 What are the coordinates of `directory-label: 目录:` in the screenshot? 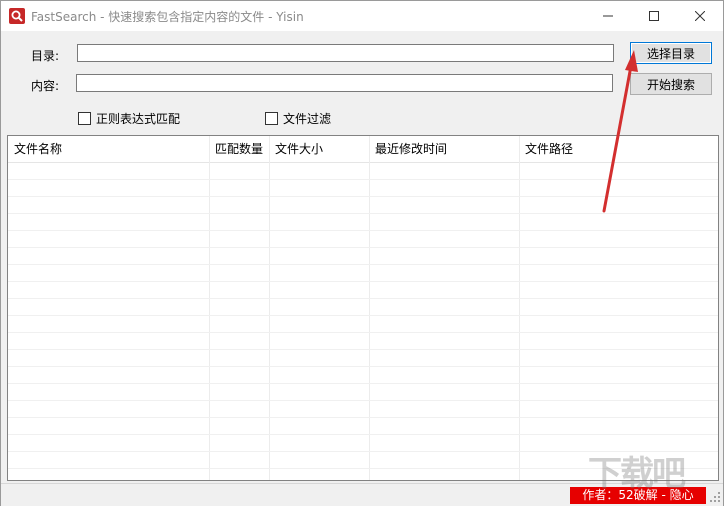 It's located at (45, 56).